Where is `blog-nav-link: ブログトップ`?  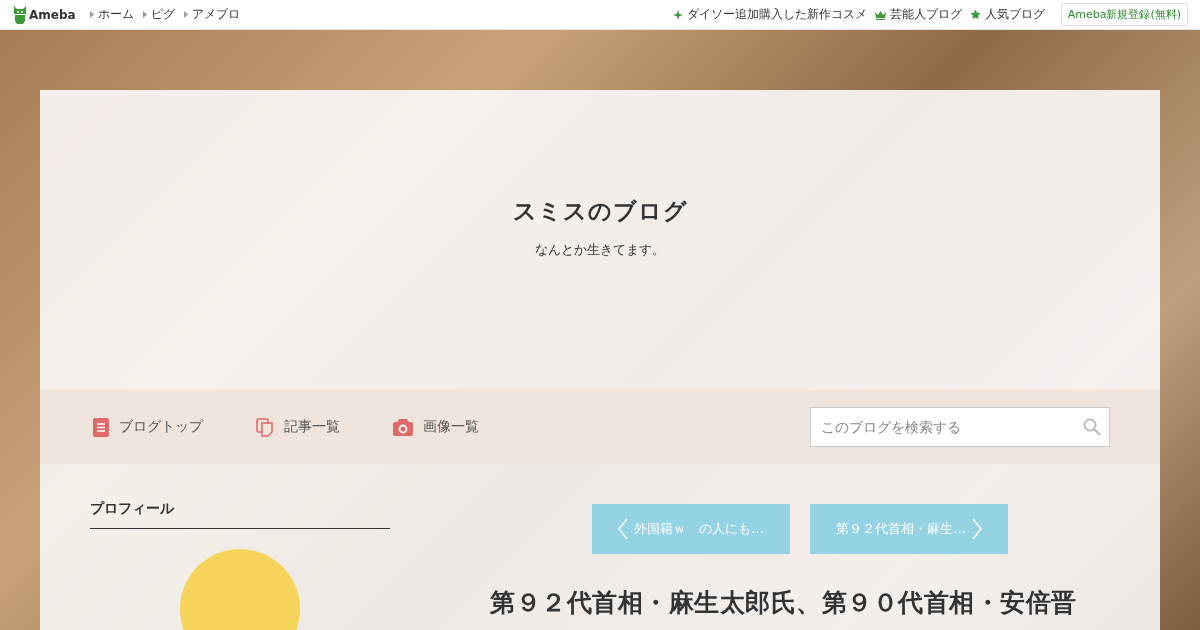 blog-nav-link: ブログトップ is located at coordinates (161, 427).